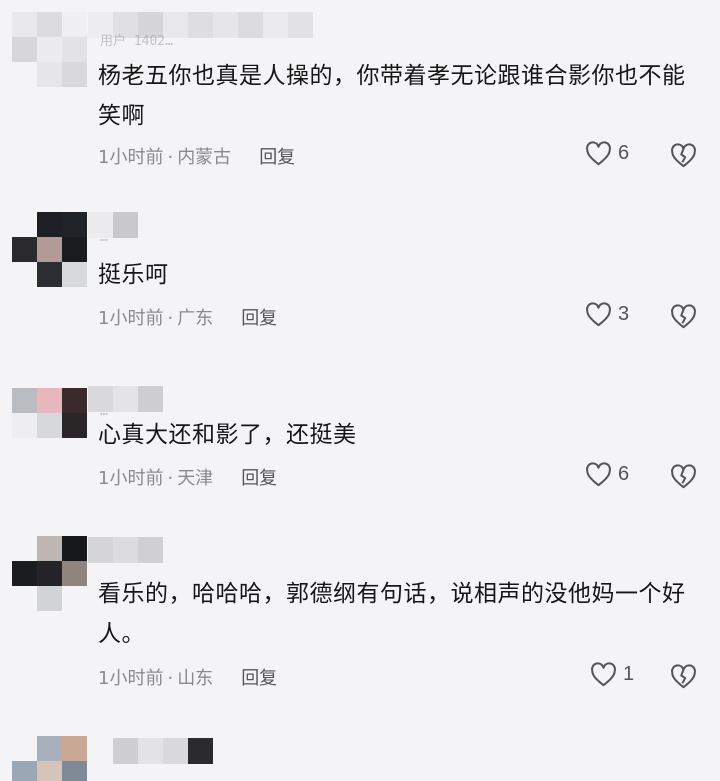  I want to click on comment-text: 挺乐呵, so click(133, 275).